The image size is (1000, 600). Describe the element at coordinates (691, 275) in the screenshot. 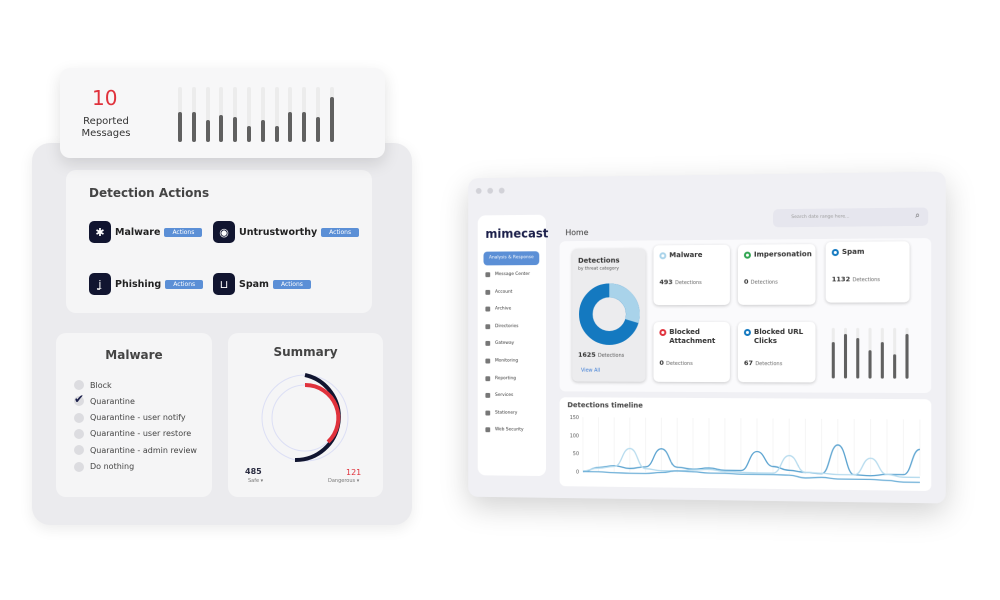

I see `tile-malware: Malware 493 Detections` at that location.